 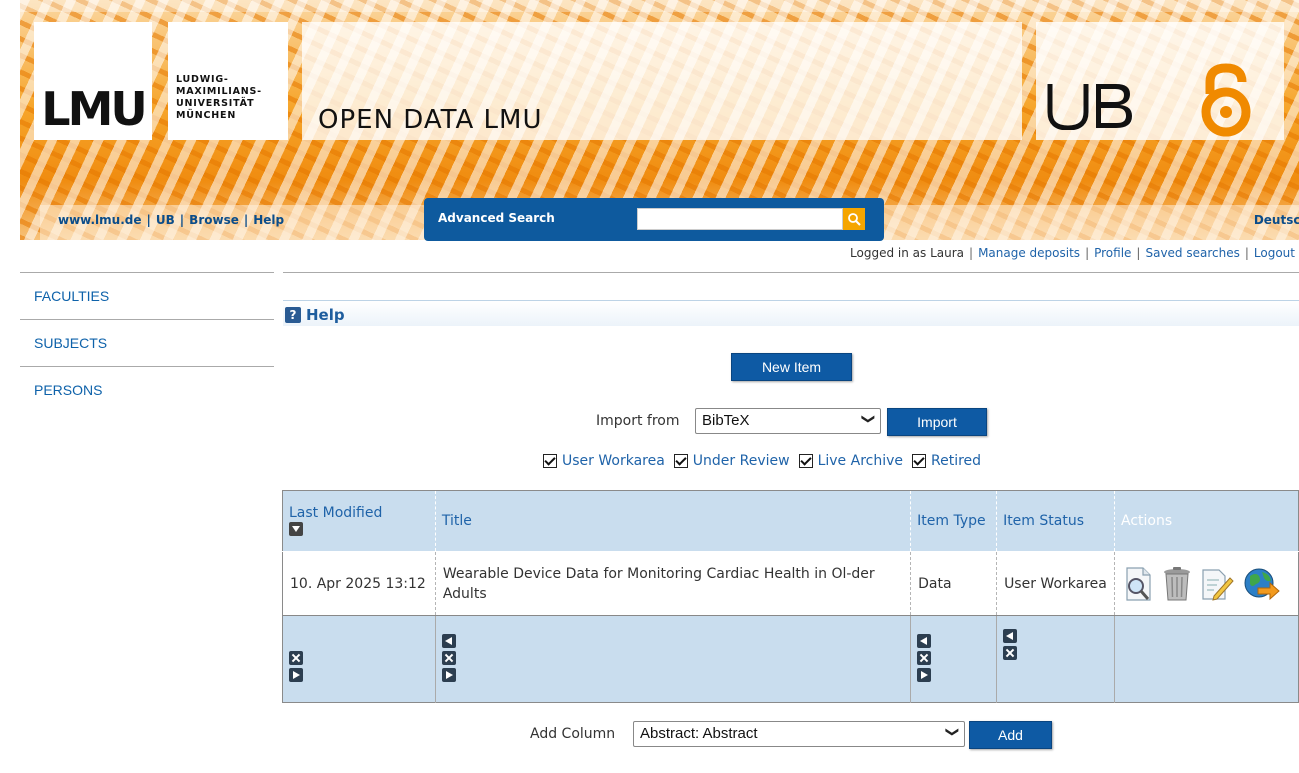 I want to click on profile-link: Profile, so click(x=1112, y=253).